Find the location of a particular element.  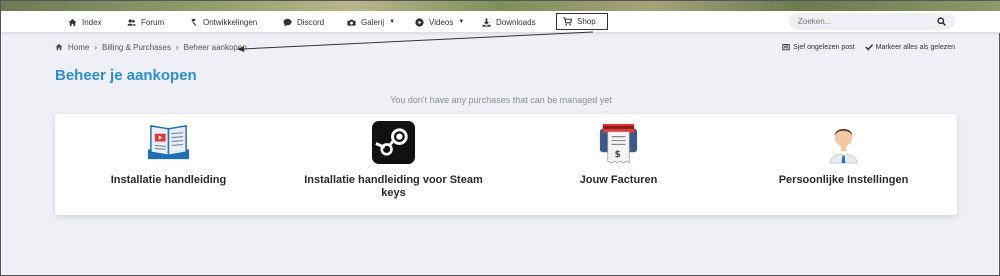

nav-downloads: Downloads is located at coordinates (509, 22).